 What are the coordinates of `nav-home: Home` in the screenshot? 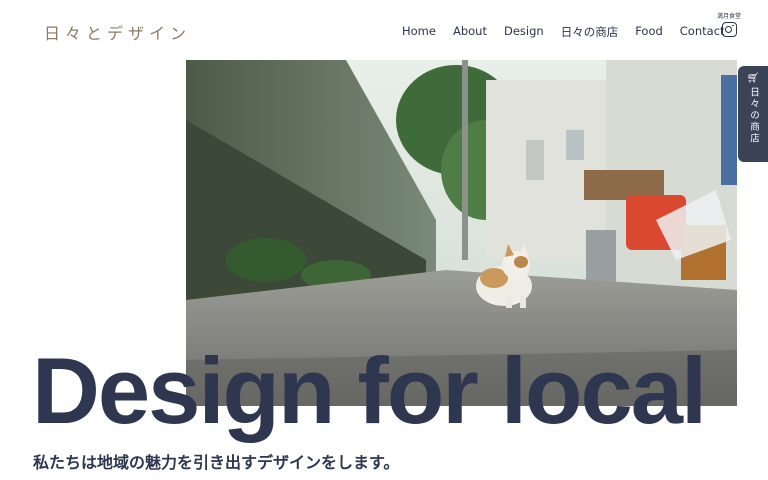 It's located at (419, 32).